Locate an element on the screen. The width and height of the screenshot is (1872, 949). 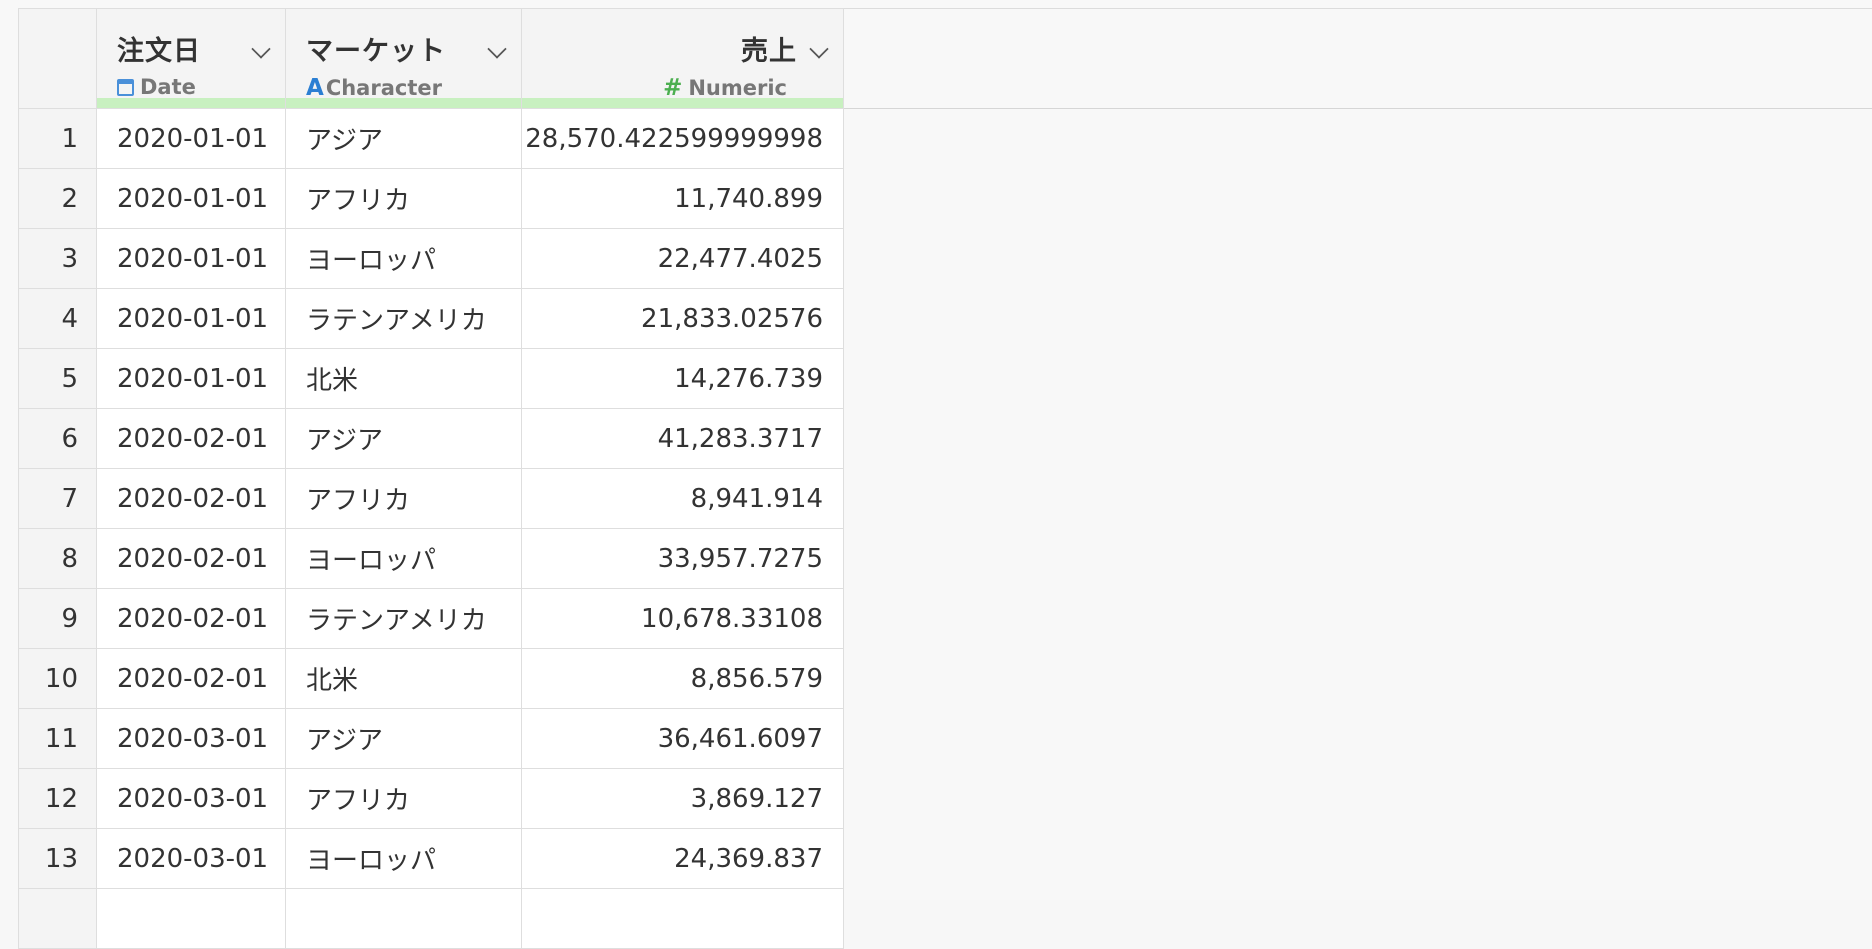
header-row: 注文日 Date マーケット A Character 売上 # Numeric is located at coordinates (431, 58).